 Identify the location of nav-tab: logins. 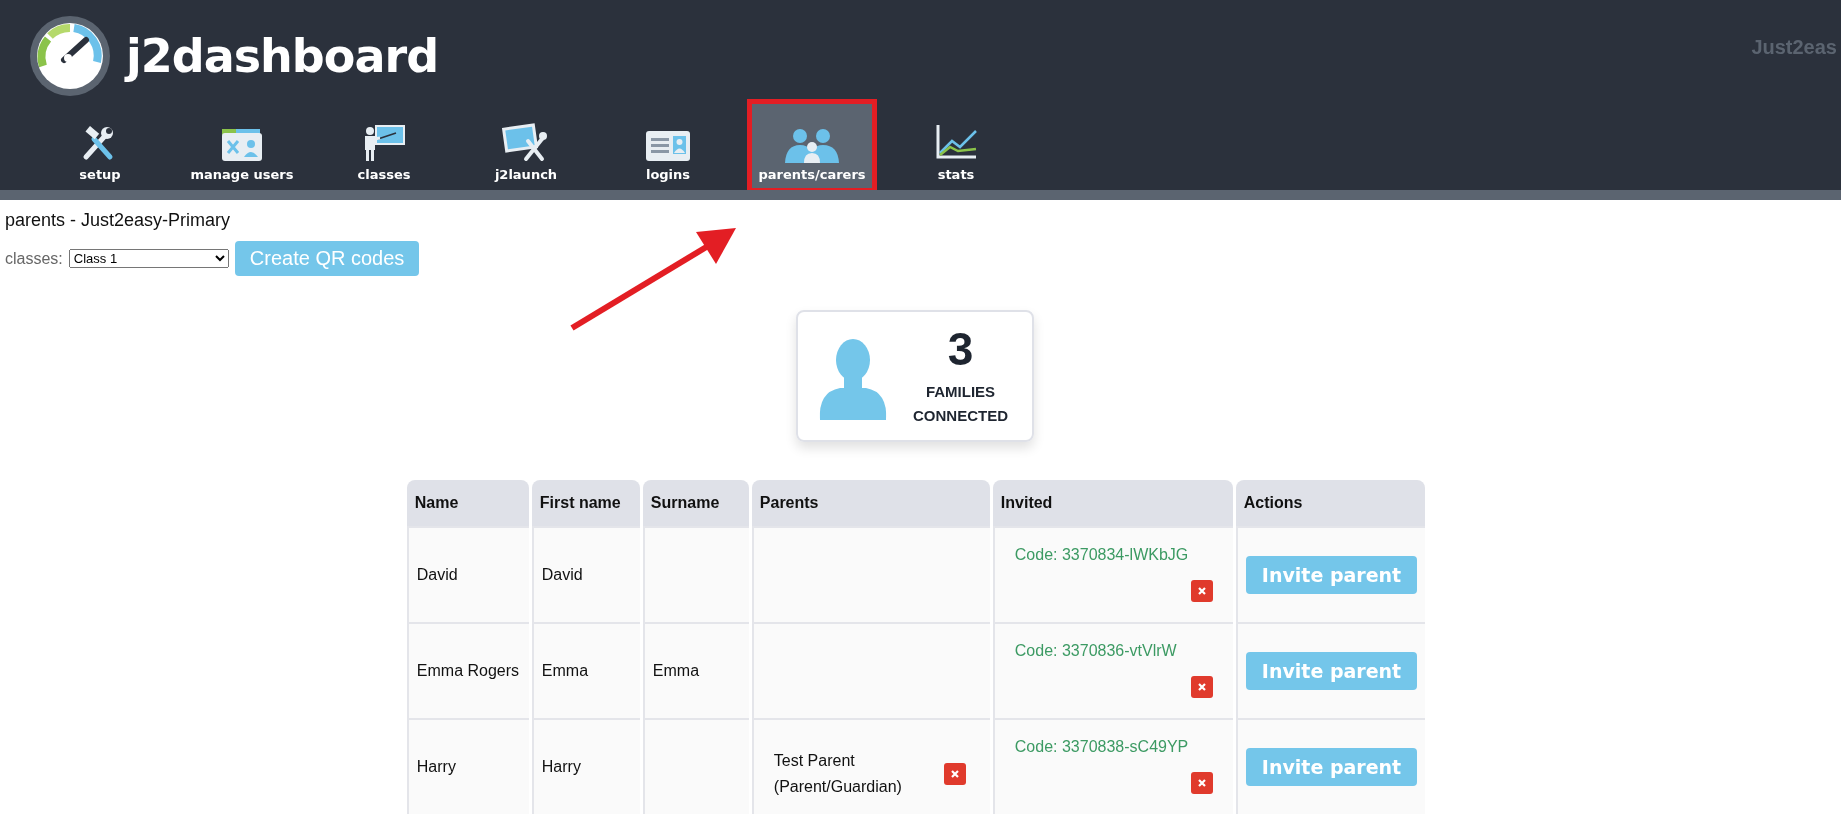
(668, 146).